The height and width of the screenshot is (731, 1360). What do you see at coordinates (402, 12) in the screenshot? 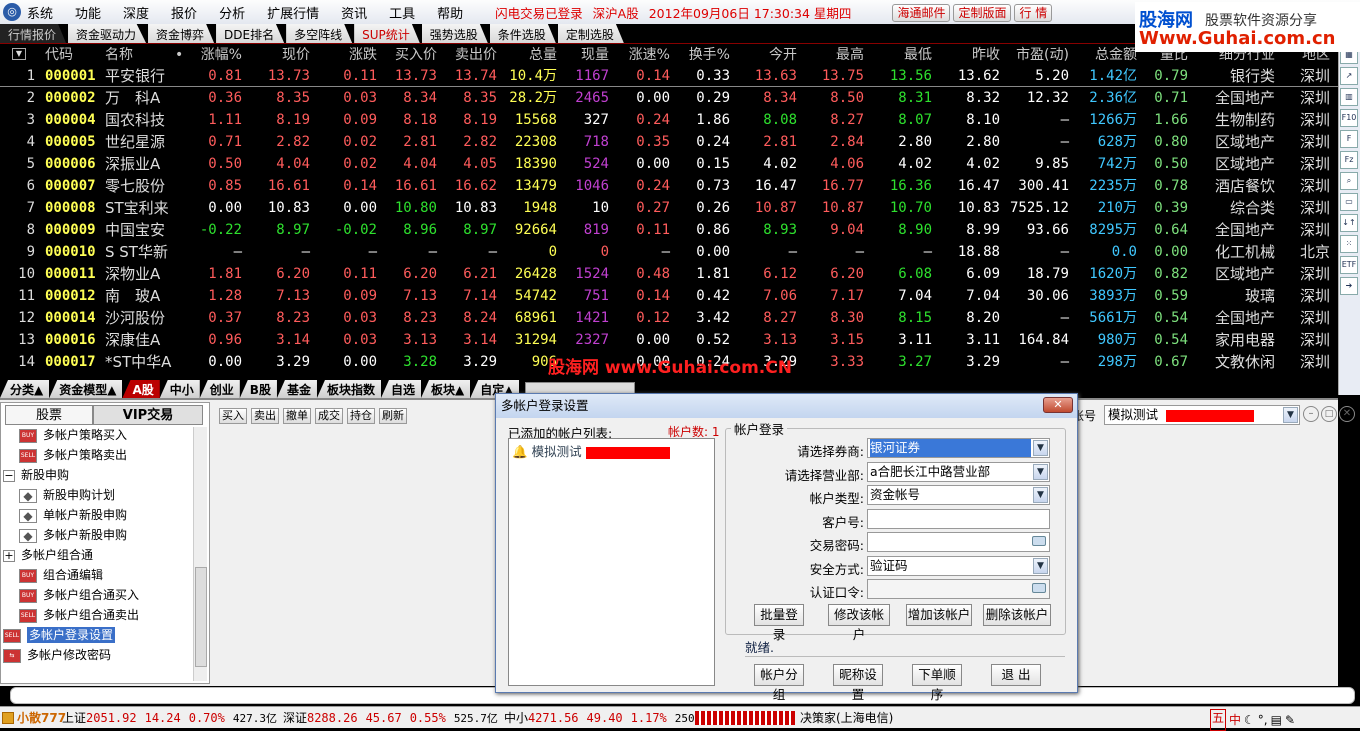
I see `menu-item: 工具` at bounding box center [402, 12].